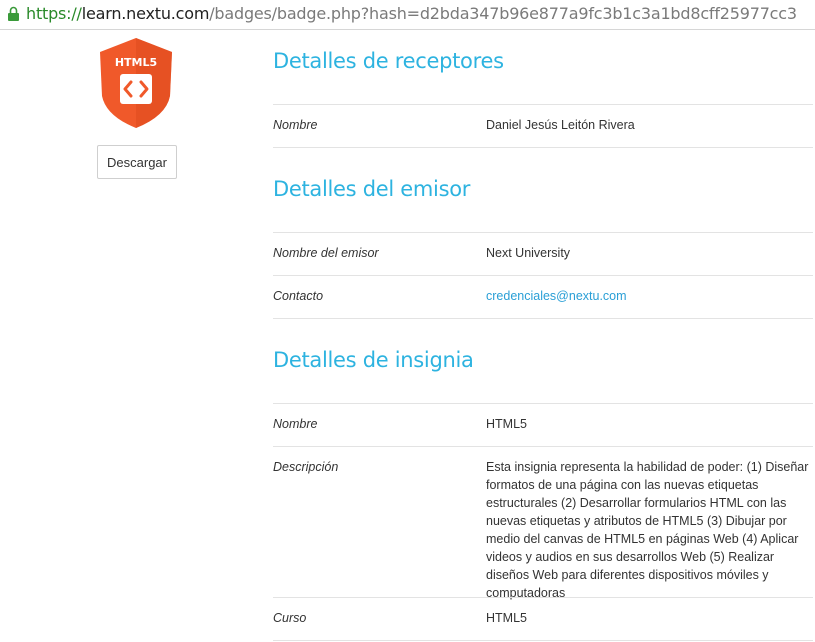 This screenshot has width=815, height=642. Describe the element at coordinates (137, 162) in the screenshot. I see `download-button: Descargar` at that location.